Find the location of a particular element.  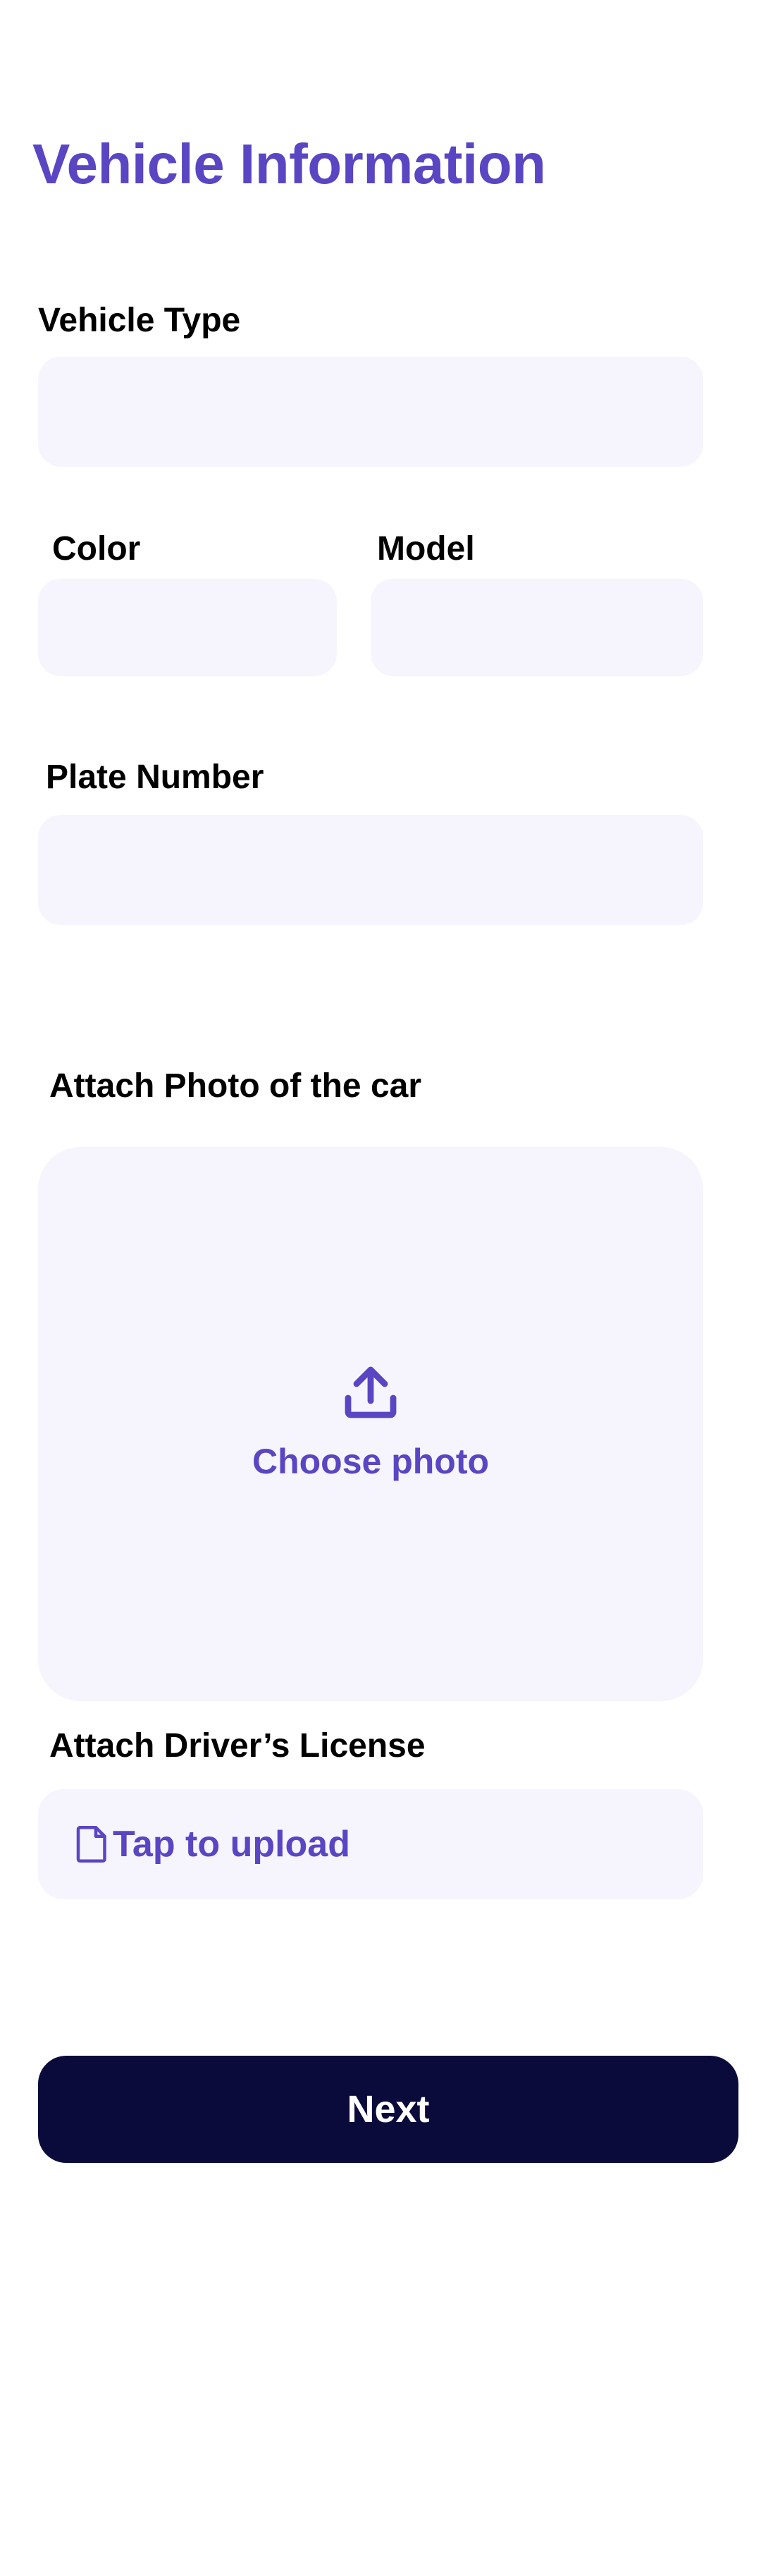

drivers-license-upload-area: Tap to upload is located at coordinates (370, 1844).